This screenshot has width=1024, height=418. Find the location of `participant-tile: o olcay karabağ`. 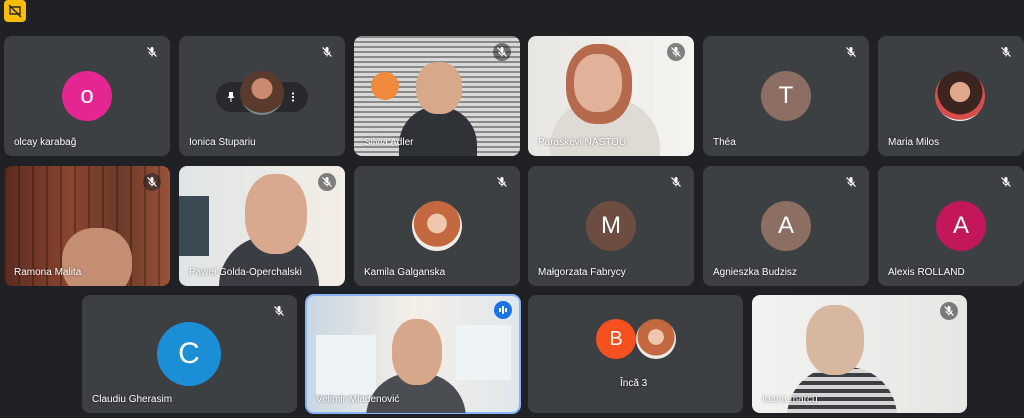

participant-tile: o olcay karabağ is located at coordinates (87, 96).